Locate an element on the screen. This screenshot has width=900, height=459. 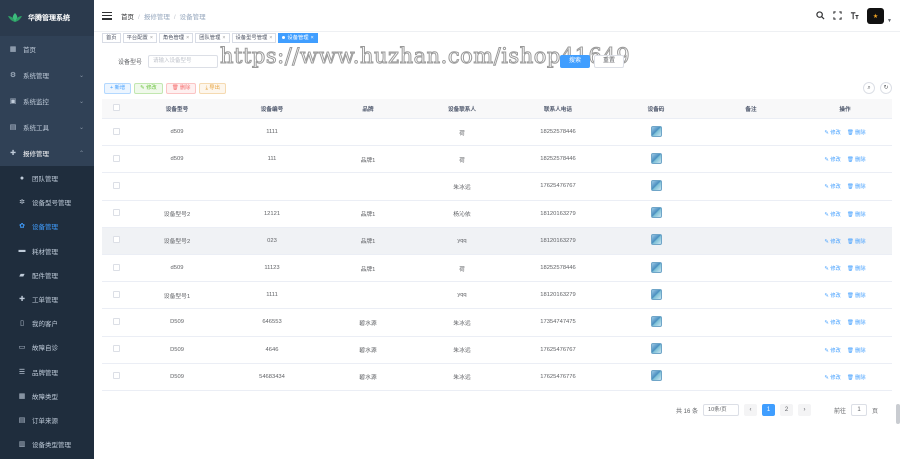
submenu-item-10: ▤ 订单来源 is located at coordinates (47, 420).